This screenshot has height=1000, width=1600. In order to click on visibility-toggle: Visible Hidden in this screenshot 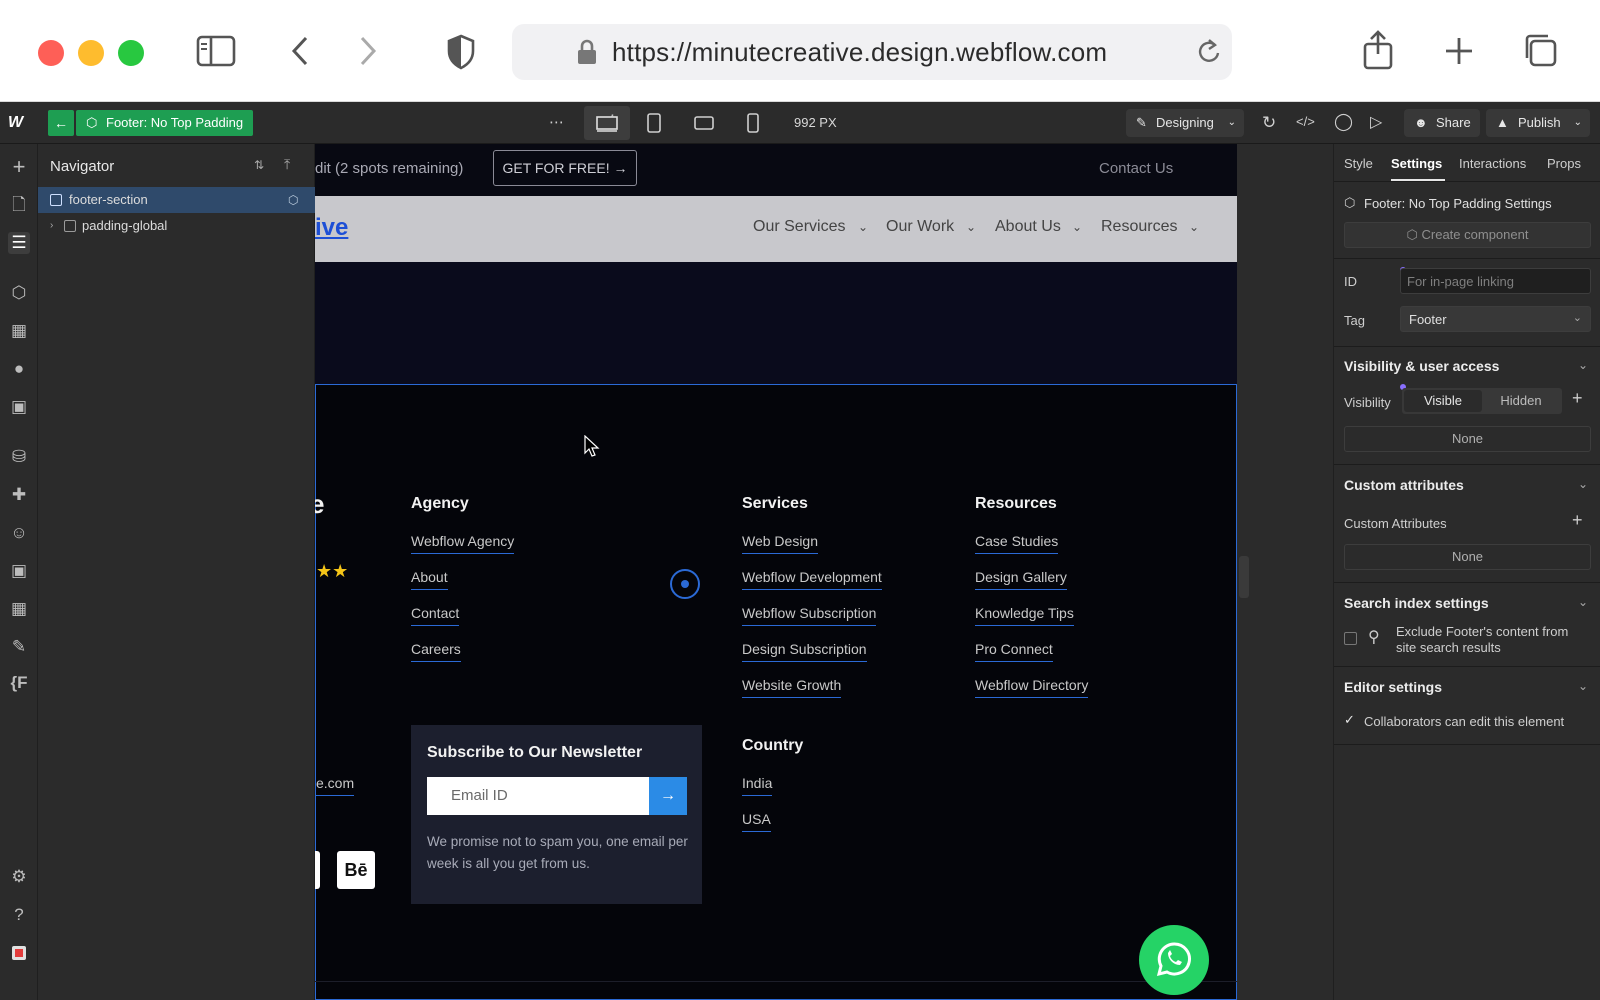, I will do `click(1482, 401)`.